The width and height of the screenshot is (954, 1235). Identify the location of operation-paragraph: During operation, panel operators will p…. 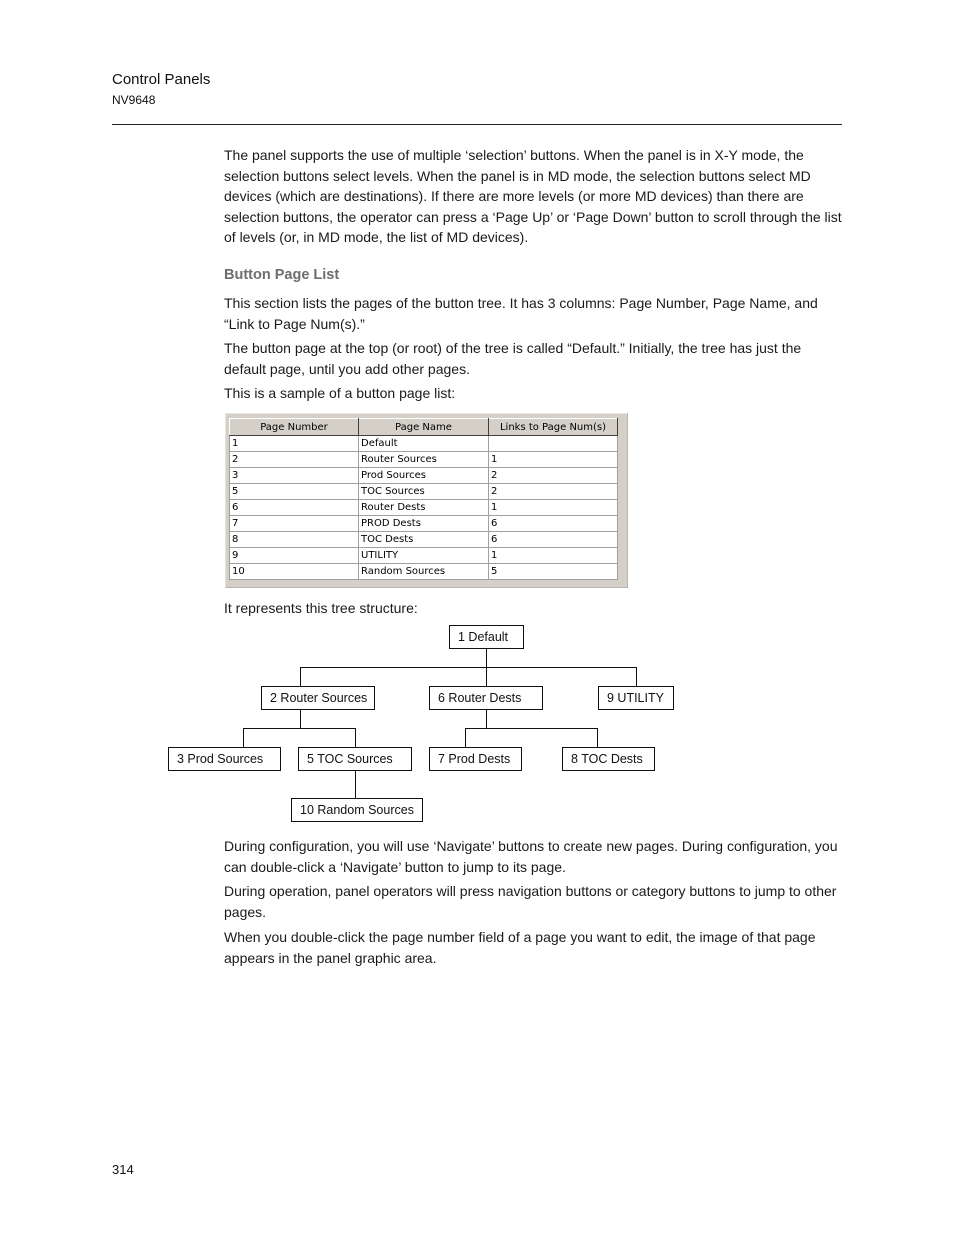
(530, 901).